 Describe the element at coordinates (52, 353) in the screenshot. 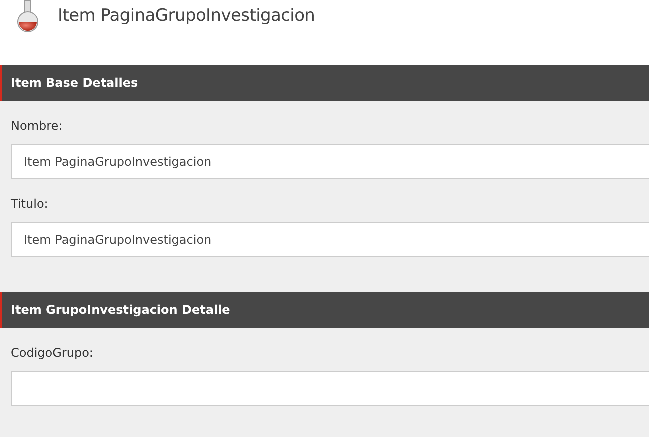

I see `field-label: CodigoGrupo:` at that location.